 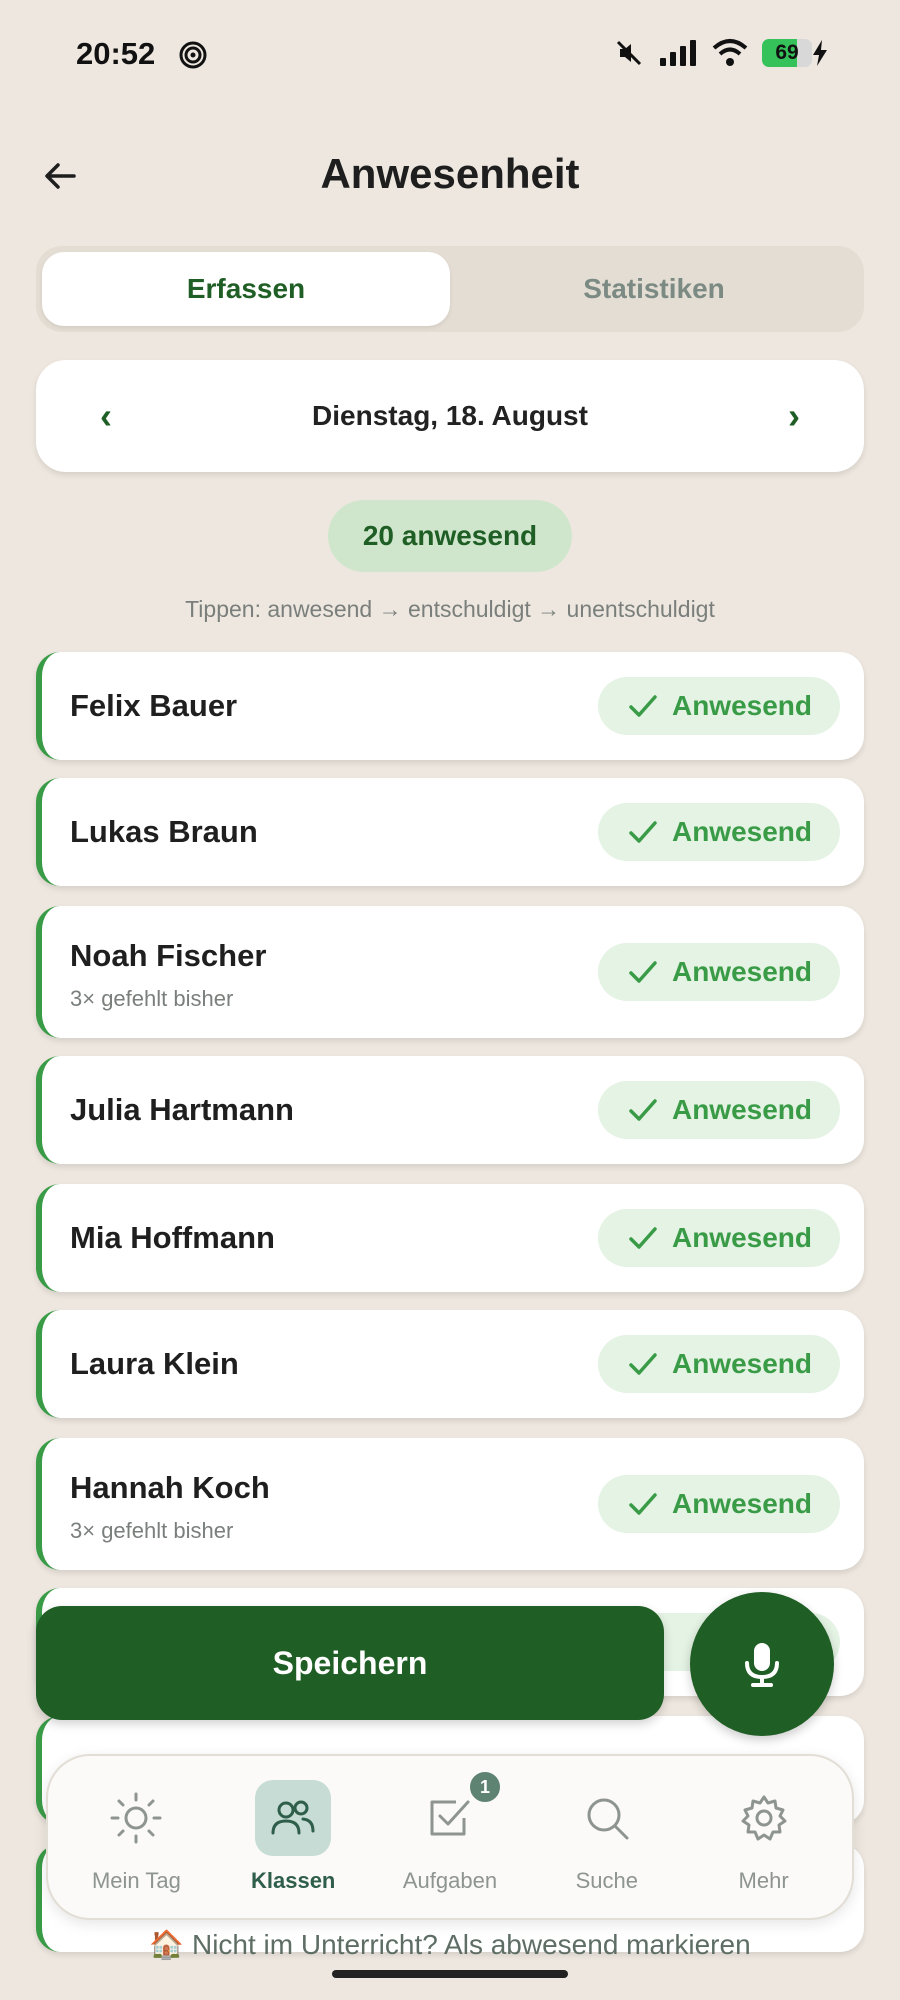 What do you see at coordinates (116, 53) in the screenshot?
I see `status-time: 20:52` at bounding box center [116, 53].